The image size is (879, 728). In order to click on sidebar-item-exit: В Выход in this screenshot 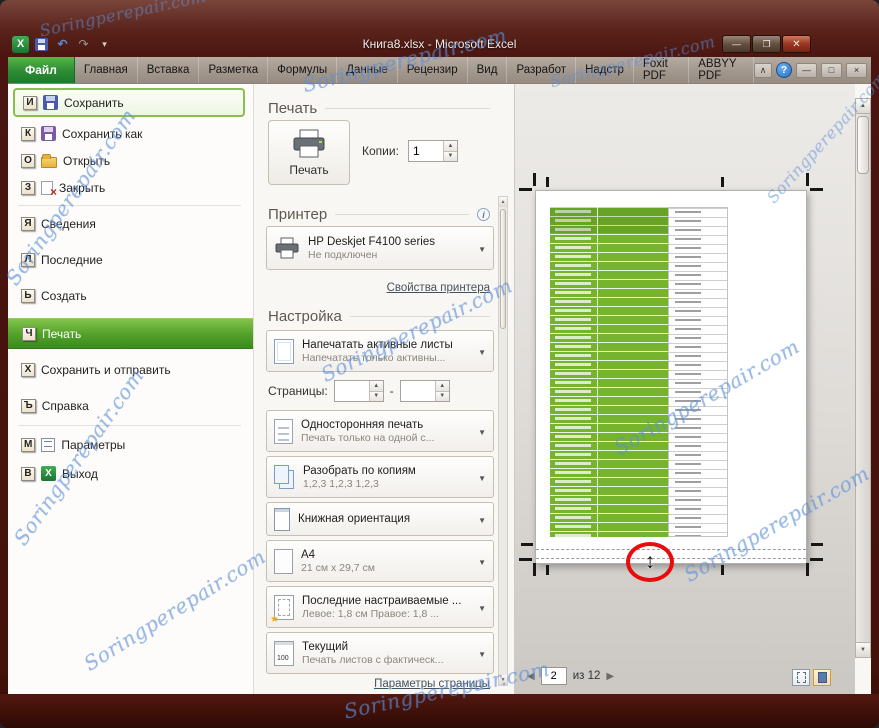, I will do `click(129, 473)`.